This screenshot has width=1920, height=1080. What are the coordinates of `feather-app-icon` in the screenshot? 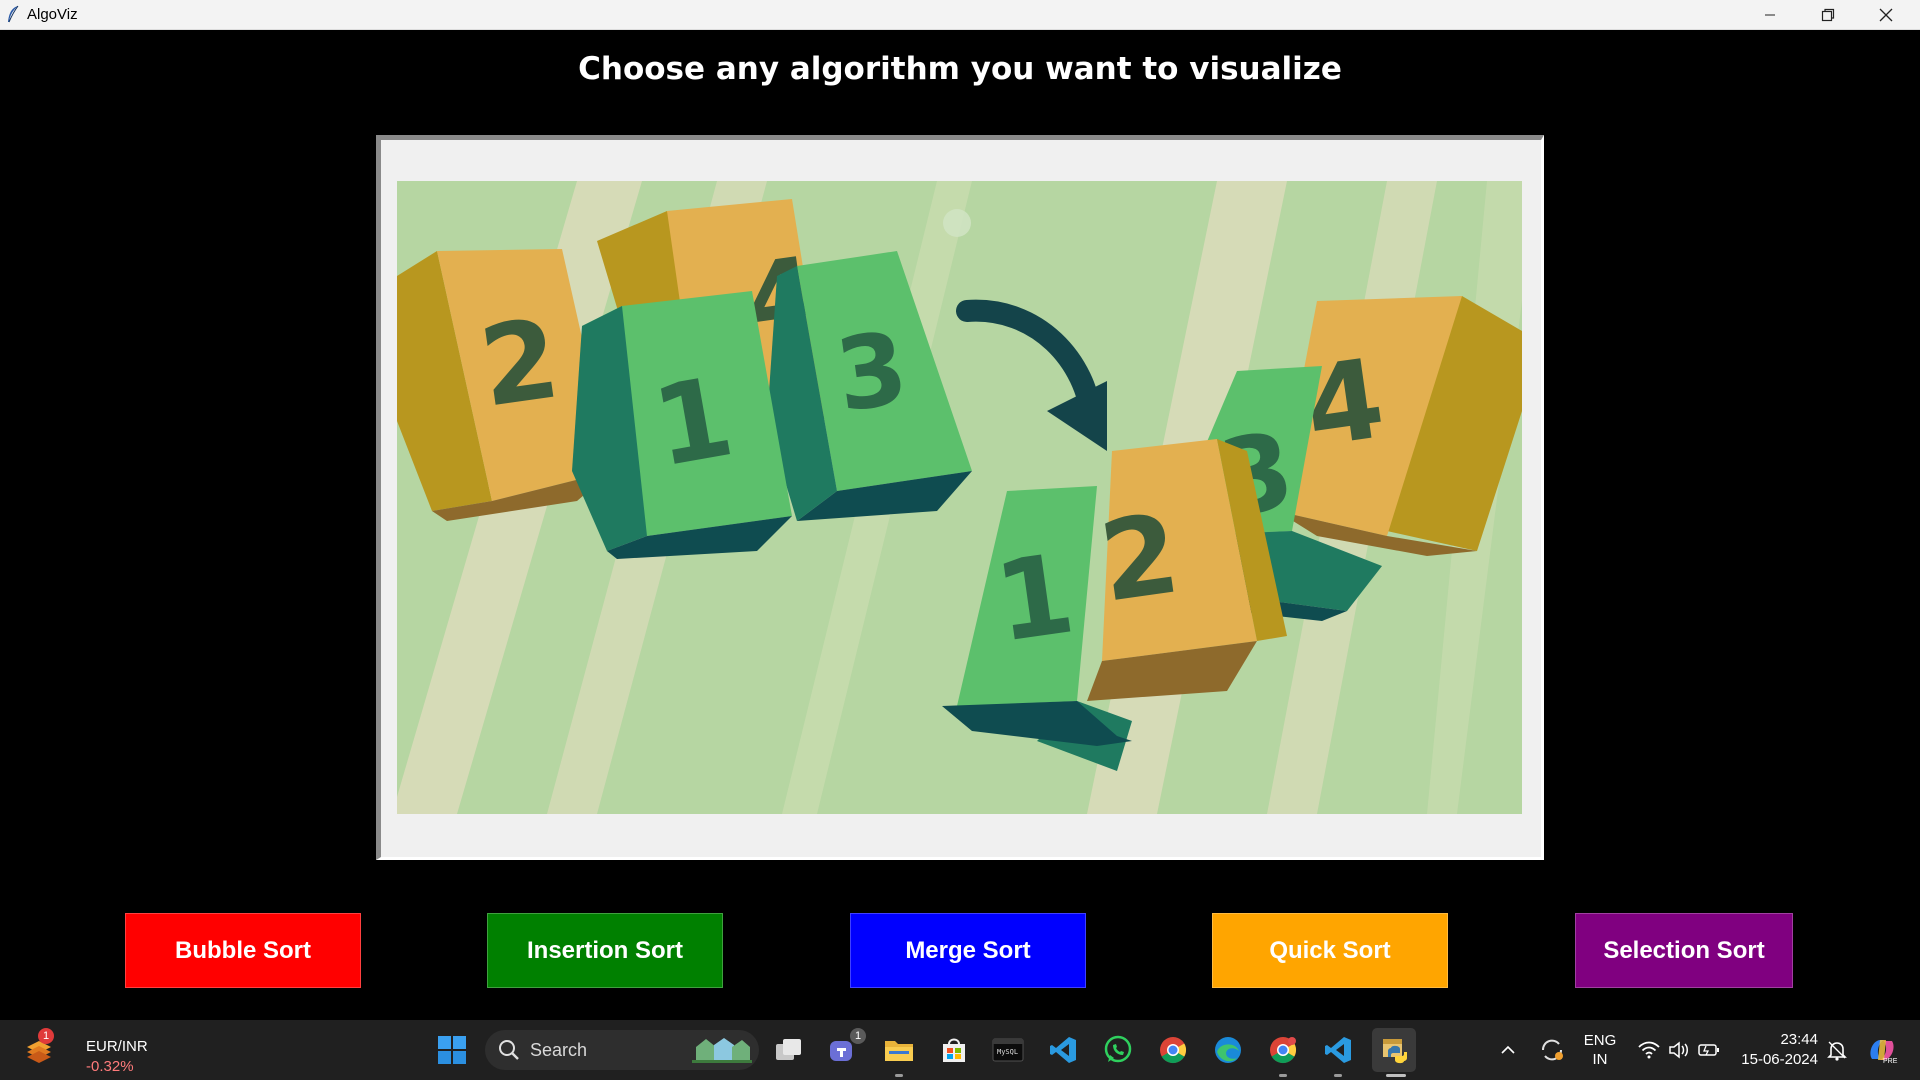 It's located at (13, 14).